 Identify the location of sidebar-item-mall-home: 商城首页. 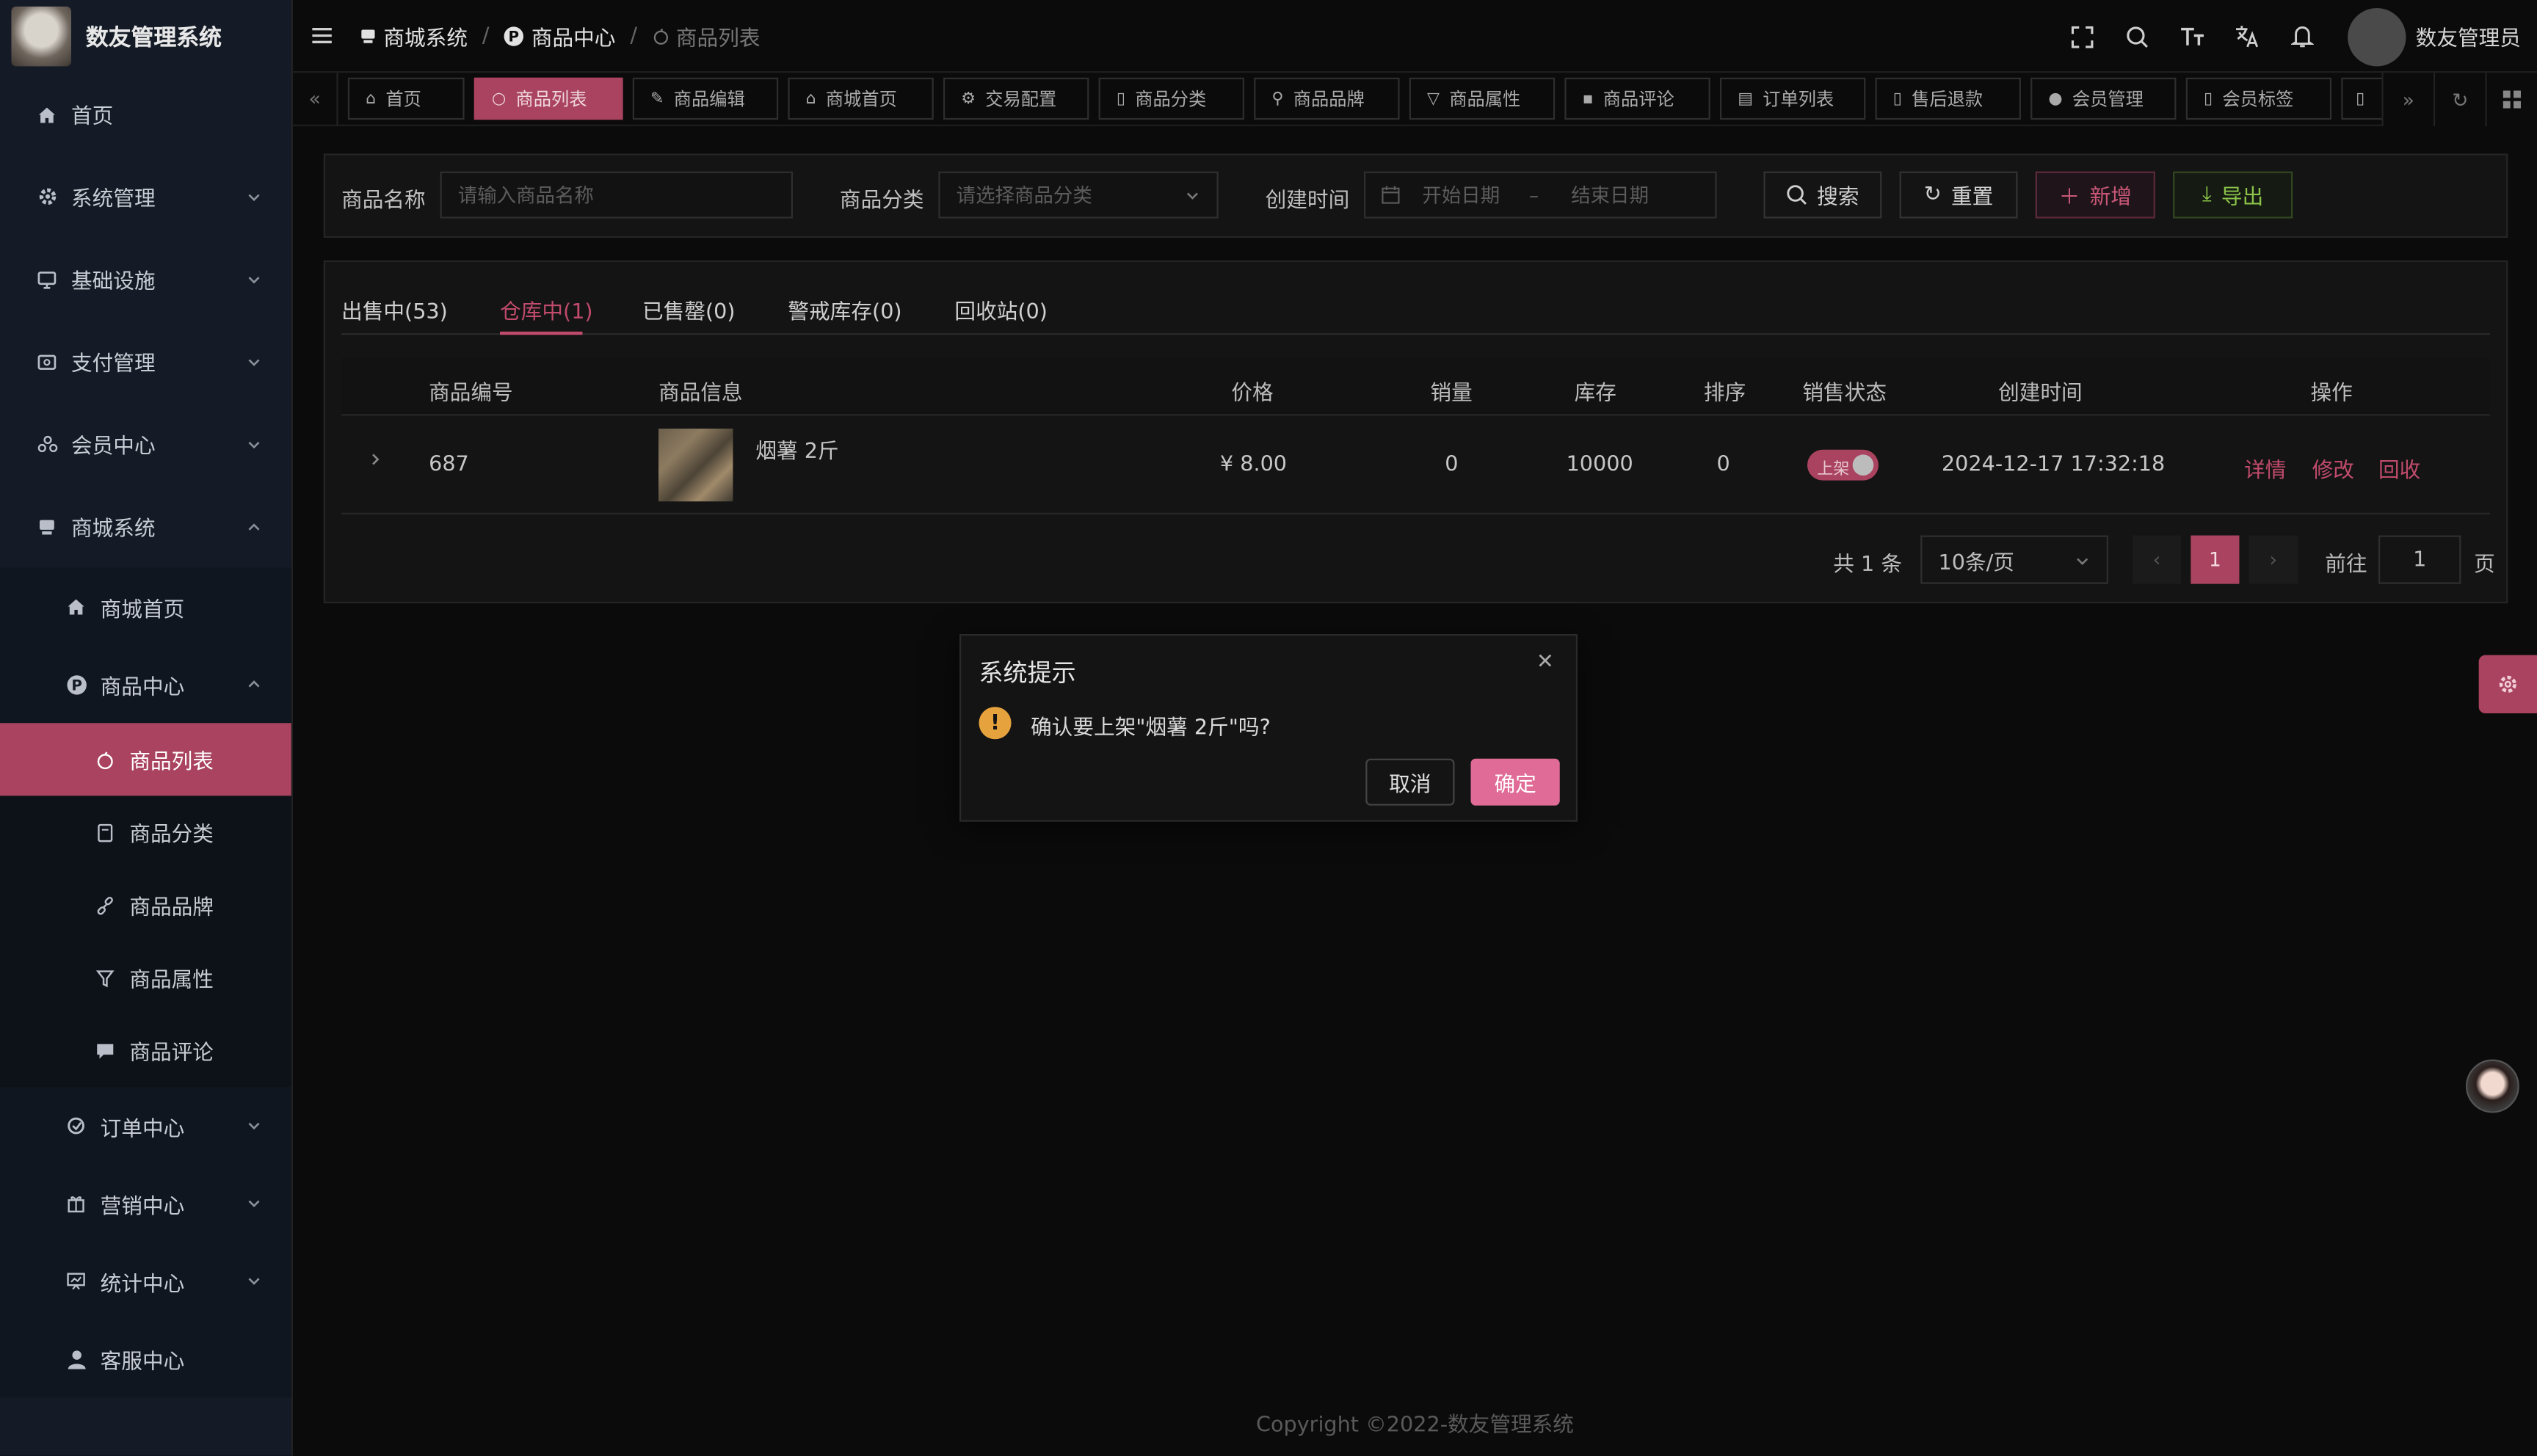
(145, 606).